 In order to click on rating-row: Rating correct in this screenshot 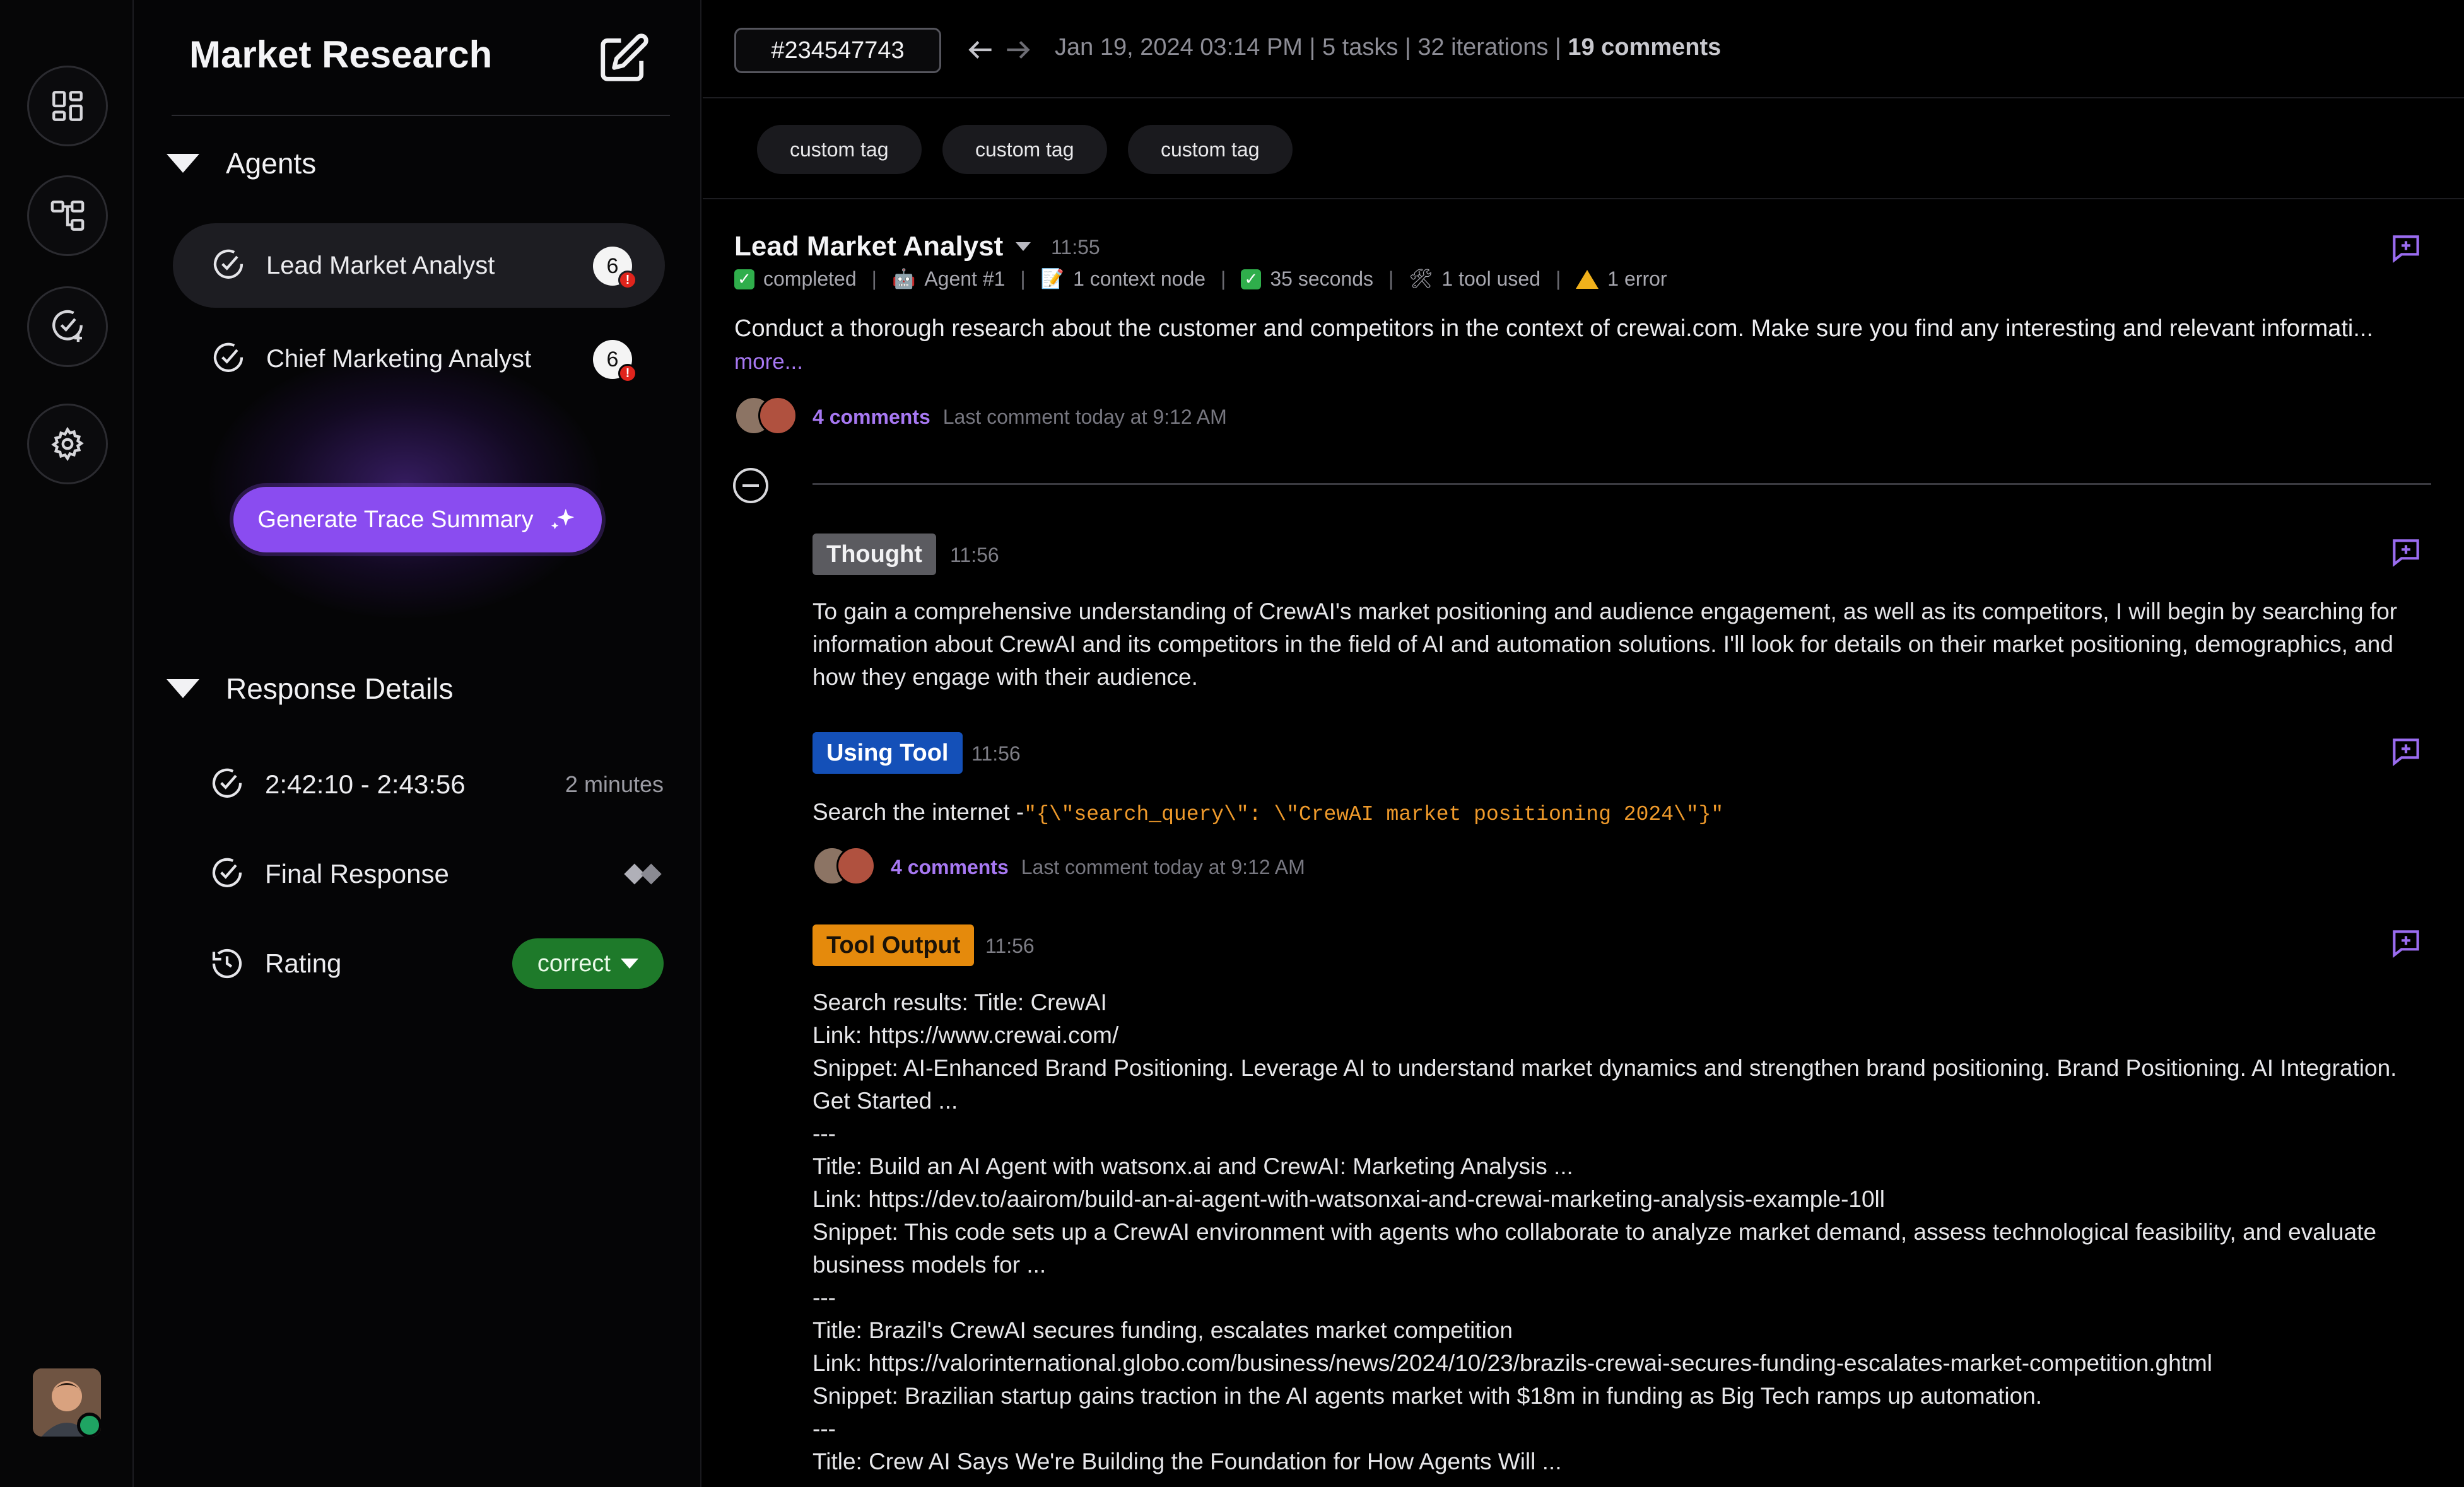, I will do `click(436, 963)`.